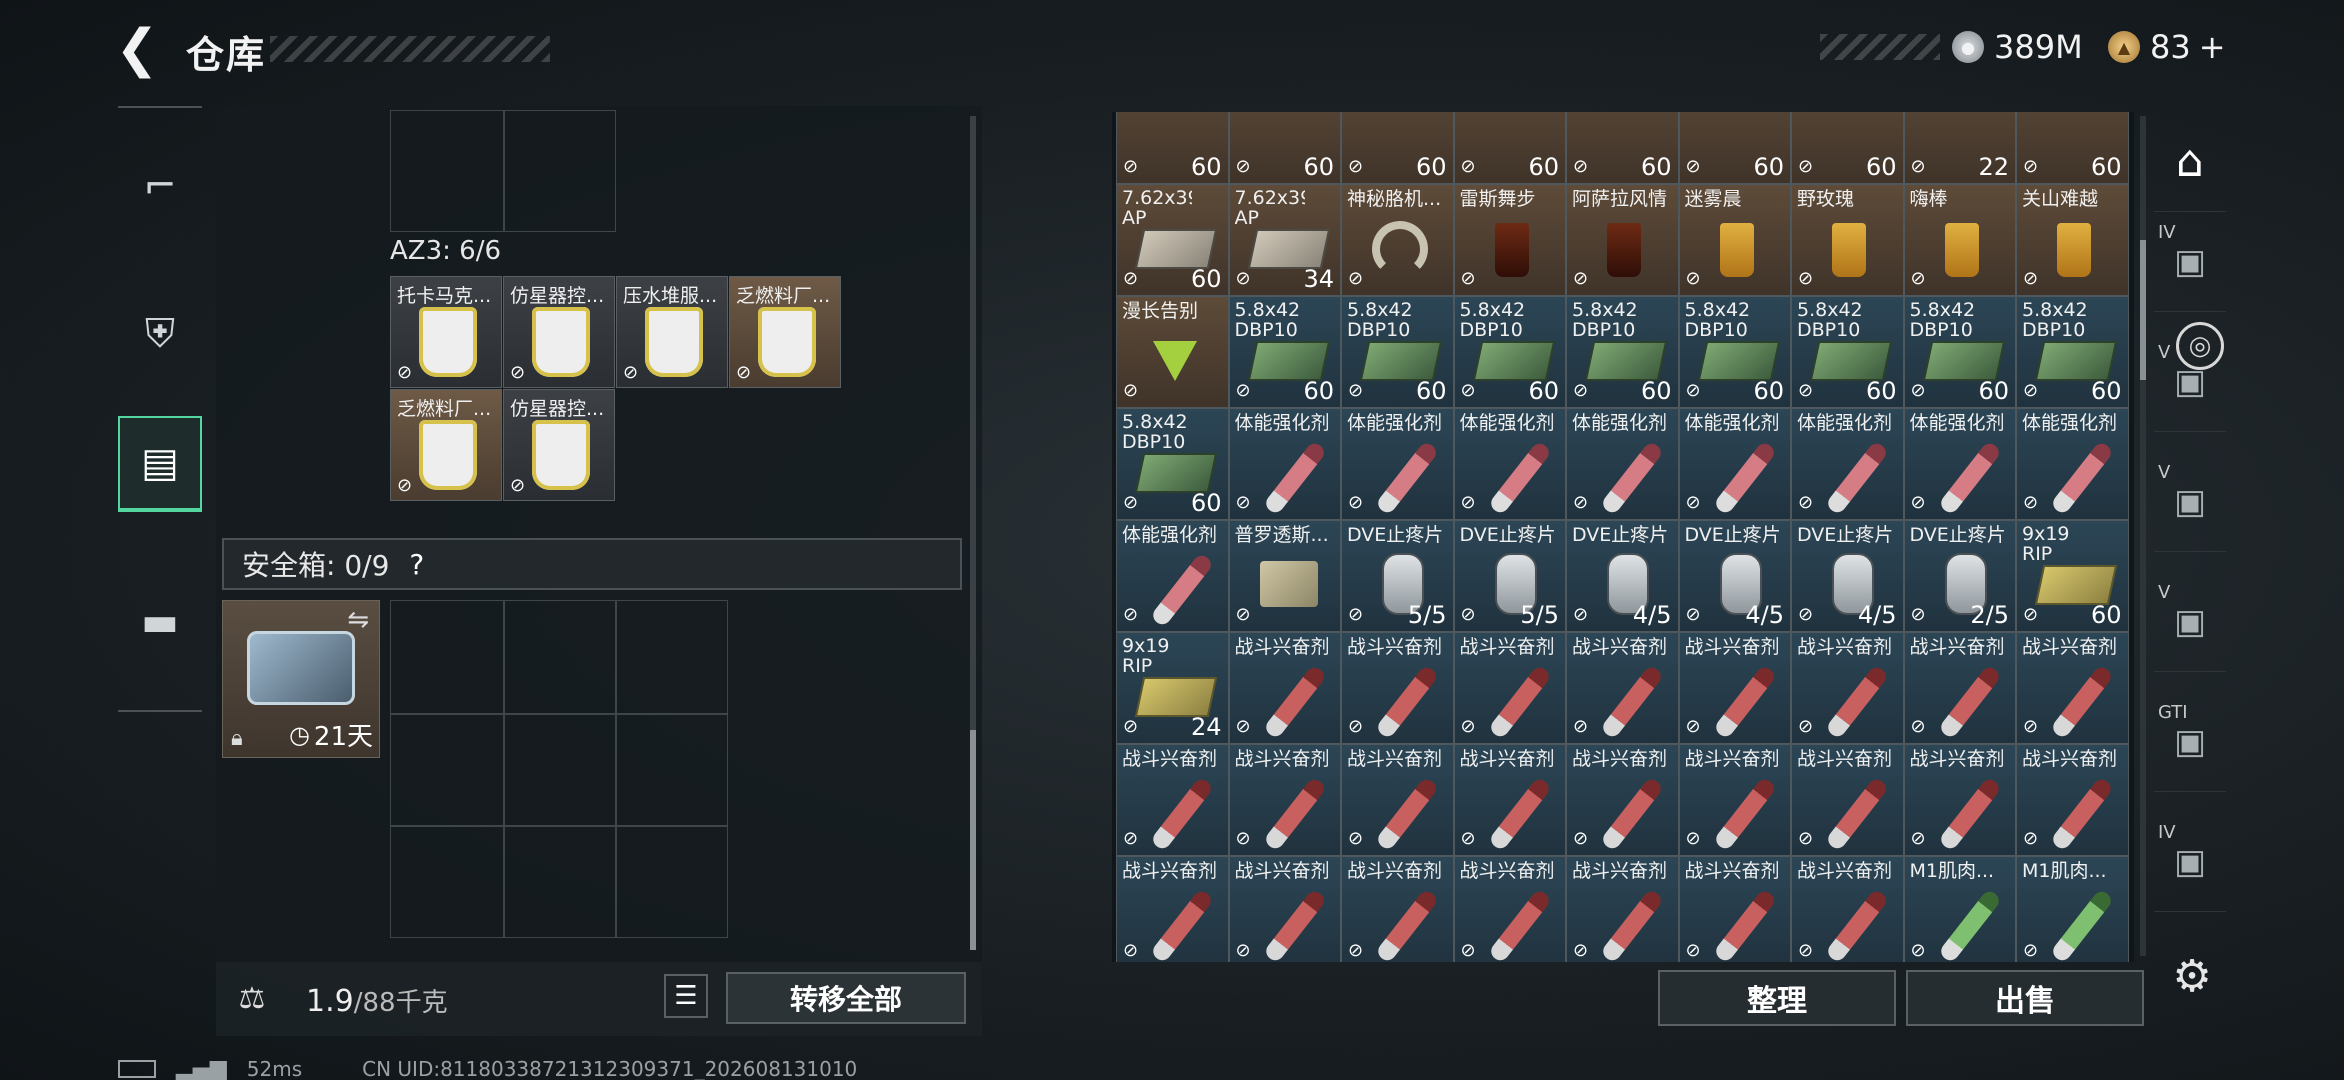 The image size is (2344, 1080). I want to click on scope-icon: ◎, so click(2200, 346).